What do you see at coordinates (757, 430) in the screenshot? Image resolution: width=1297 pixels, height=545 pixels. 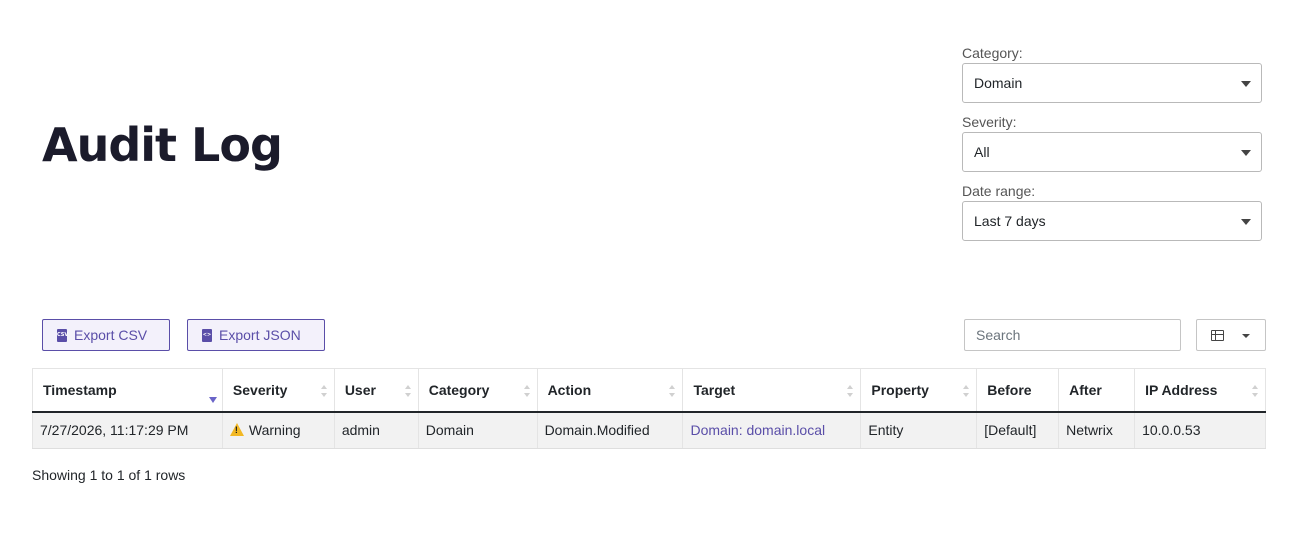 I see `target-link: Domain: domain.local` at bounding box center [757, 430].